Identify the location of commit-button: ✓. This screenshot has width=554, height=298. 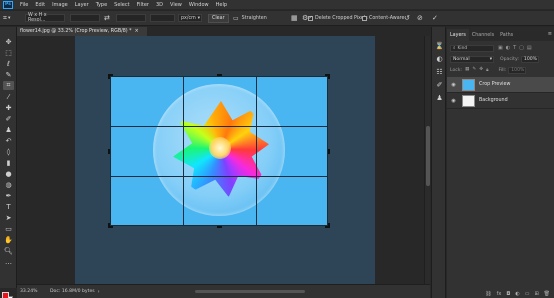
(435, 18).